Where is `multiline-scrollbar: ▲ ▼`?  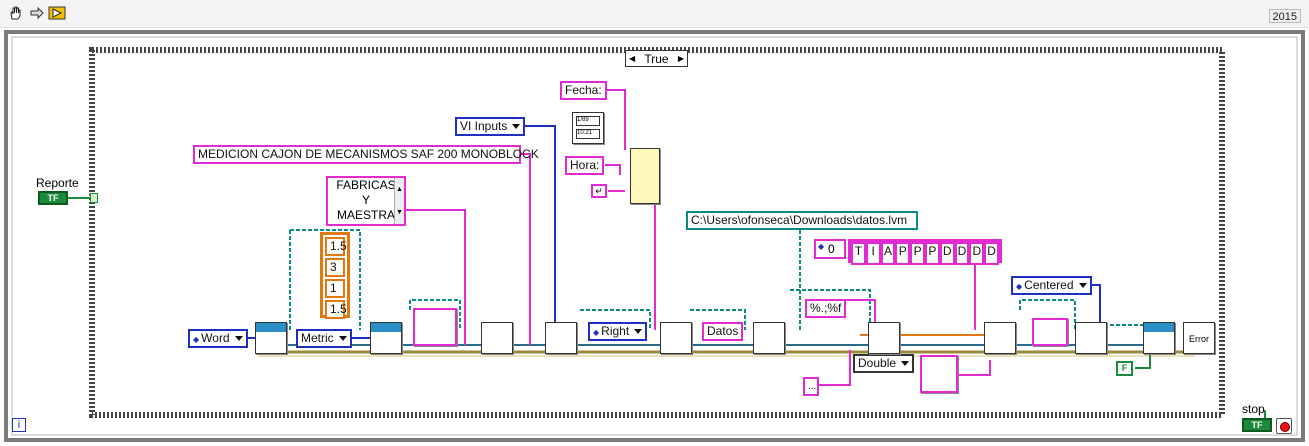
multiline-scrollbar: ▲ ▼ is located at coordinates (399, 201).